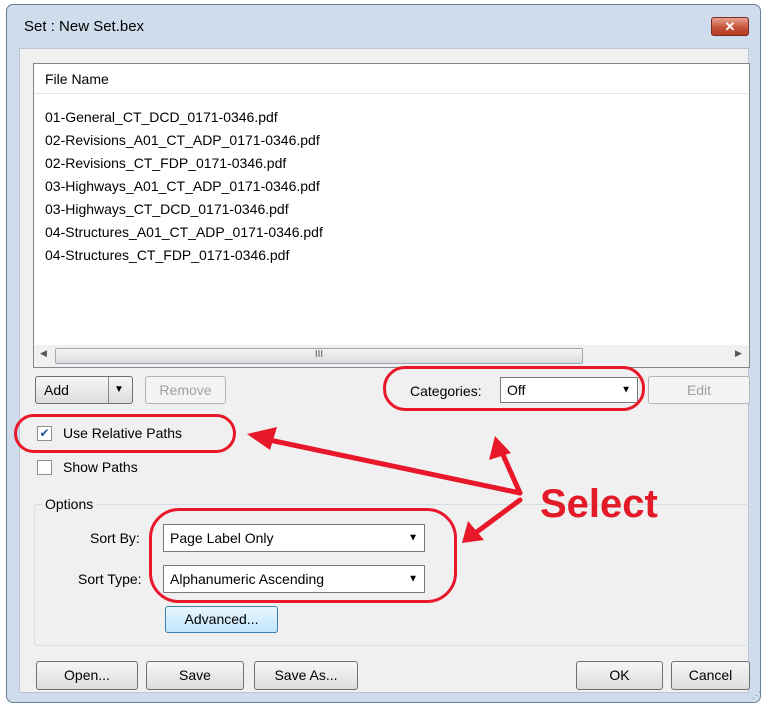  I want to click on annotation-arrows, so click(385, 485).